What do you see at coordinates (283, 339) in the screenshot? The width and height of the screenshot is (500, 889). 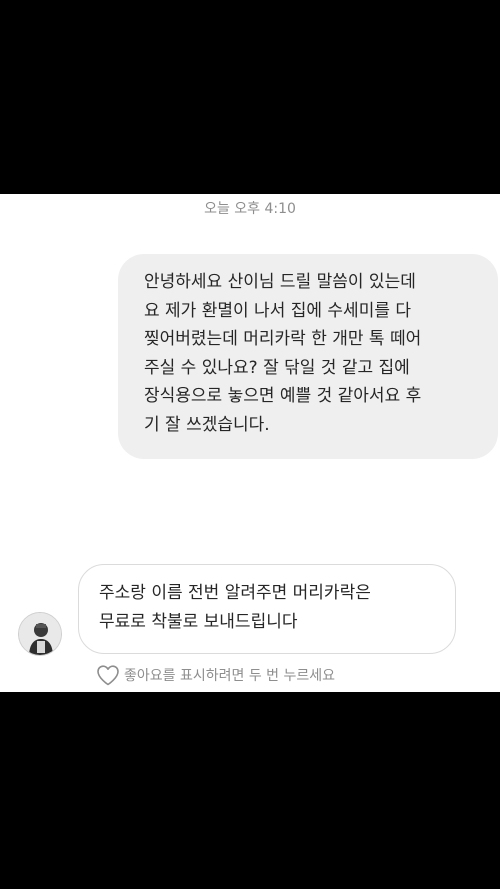 I see `message-line: 찢어버렸는데 머리카락 한 개만 톡 떼어` at bounding box center [283, 339].